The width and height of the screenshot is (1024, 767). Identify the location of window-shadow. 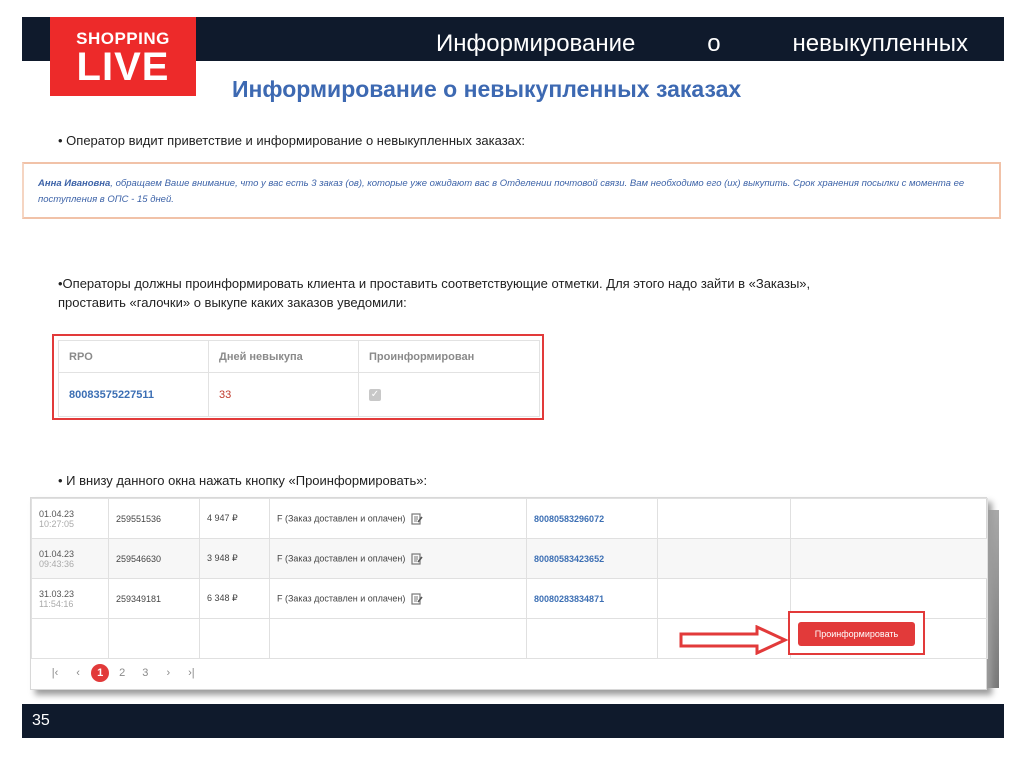
(993, 599).